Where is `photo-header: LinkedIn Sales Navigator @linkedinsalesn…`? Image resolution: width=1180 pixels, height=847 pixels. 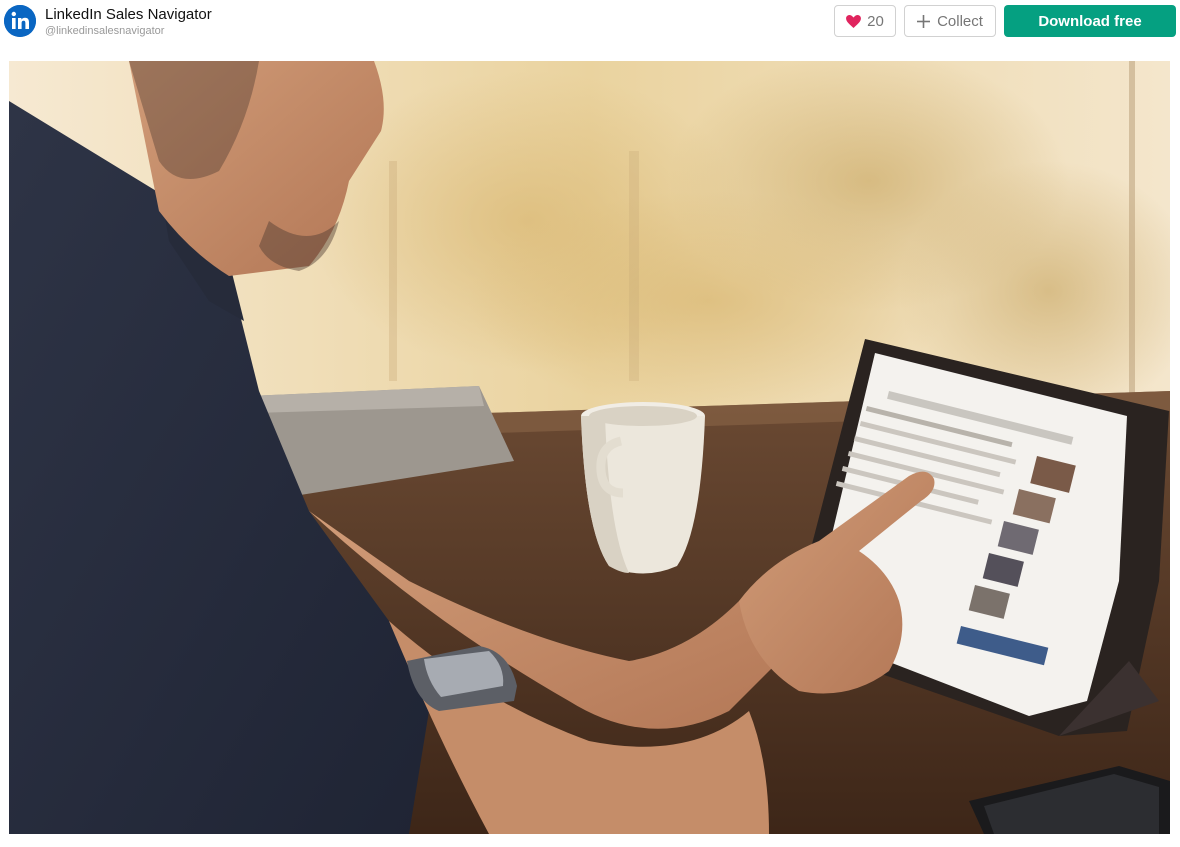
photo-header: LinkedIn Sales Navigator @linkedinsalesn… is located at coordinates (590, 22).